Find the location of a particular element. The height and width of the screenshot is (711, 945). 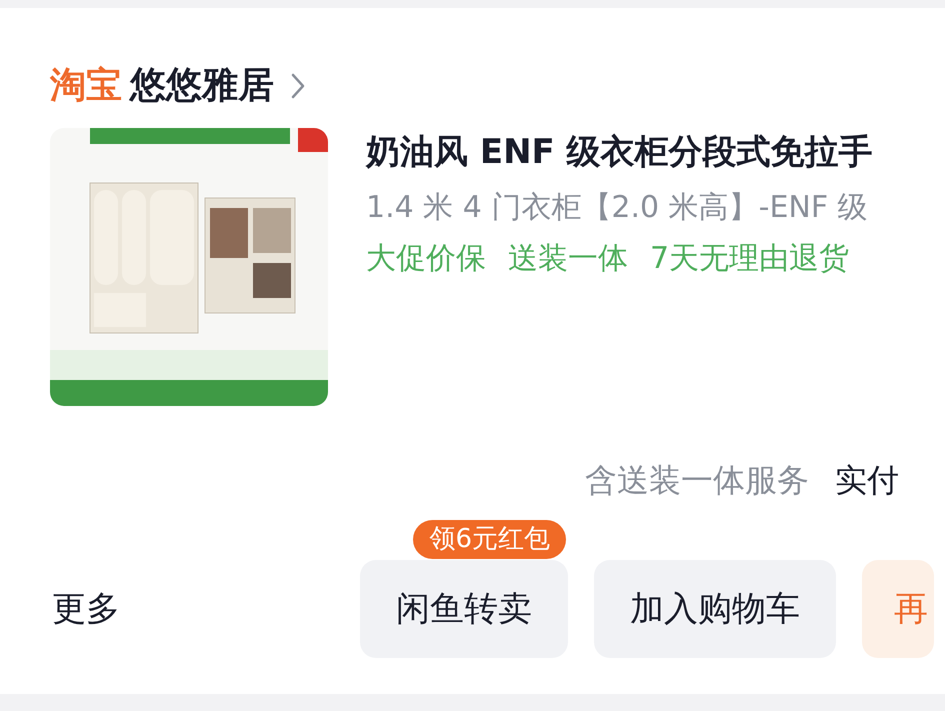

taobao-logo: 淘宝 is located at coordinates (86, 86).